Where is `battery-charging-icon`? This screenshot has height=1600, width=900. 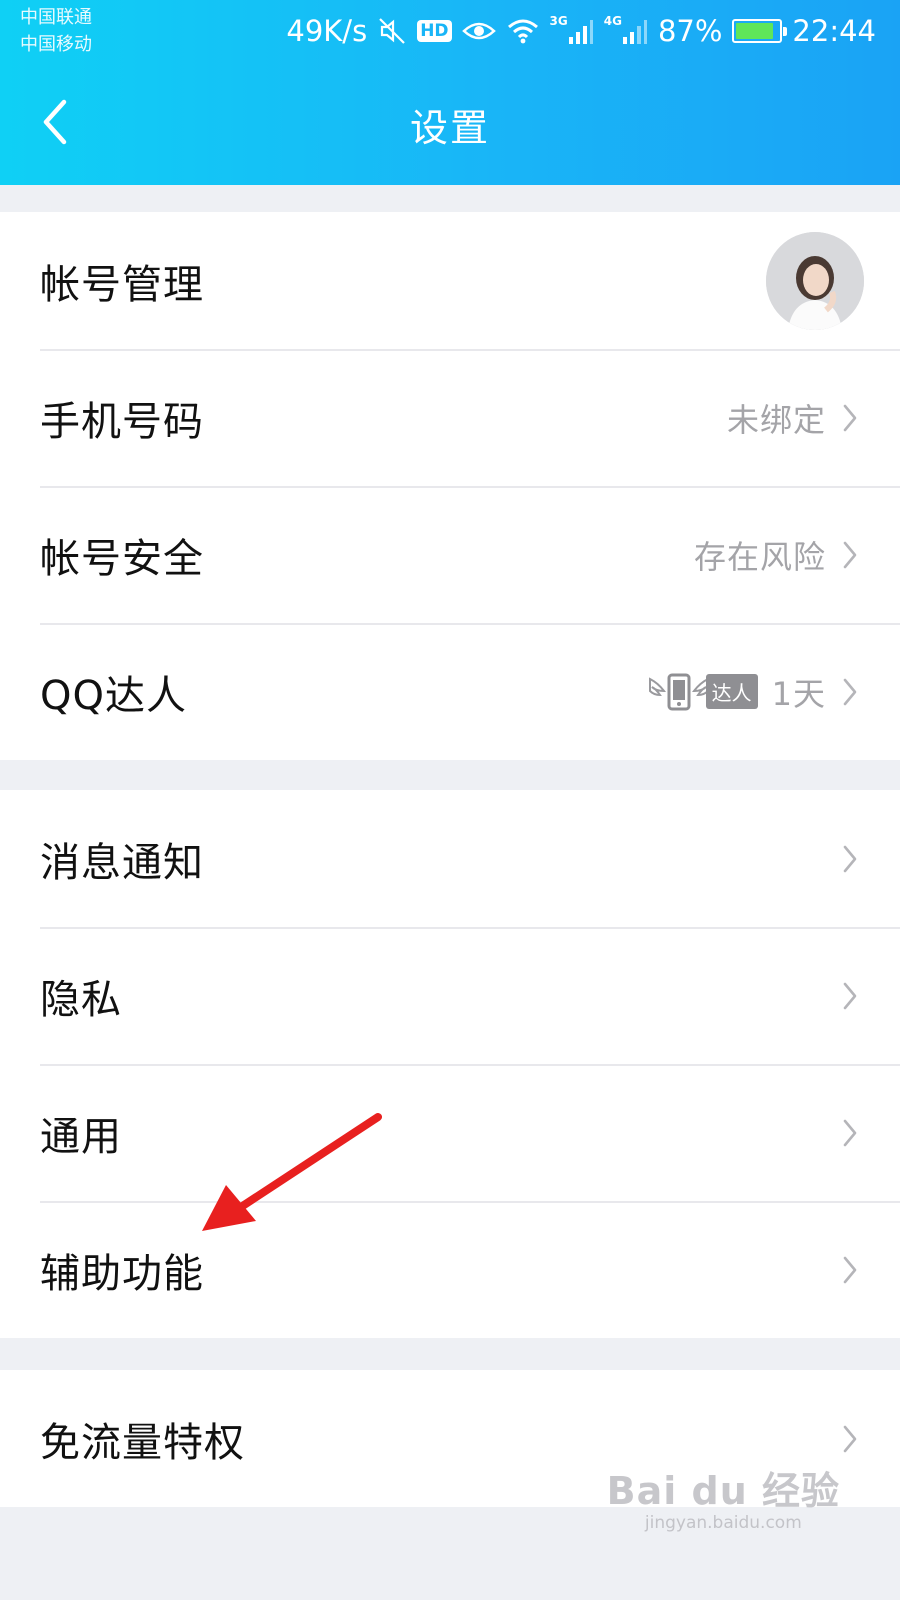 battery-charging-icon is located at coordinates (760, 31).